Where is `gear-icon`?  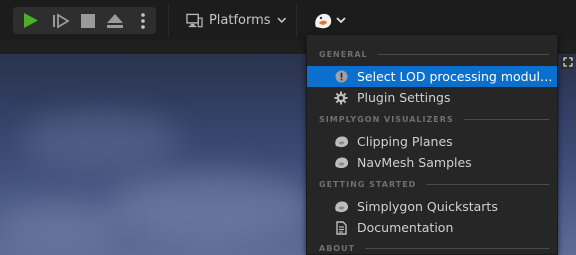
gear-icon is located at coordinates (341, 98).